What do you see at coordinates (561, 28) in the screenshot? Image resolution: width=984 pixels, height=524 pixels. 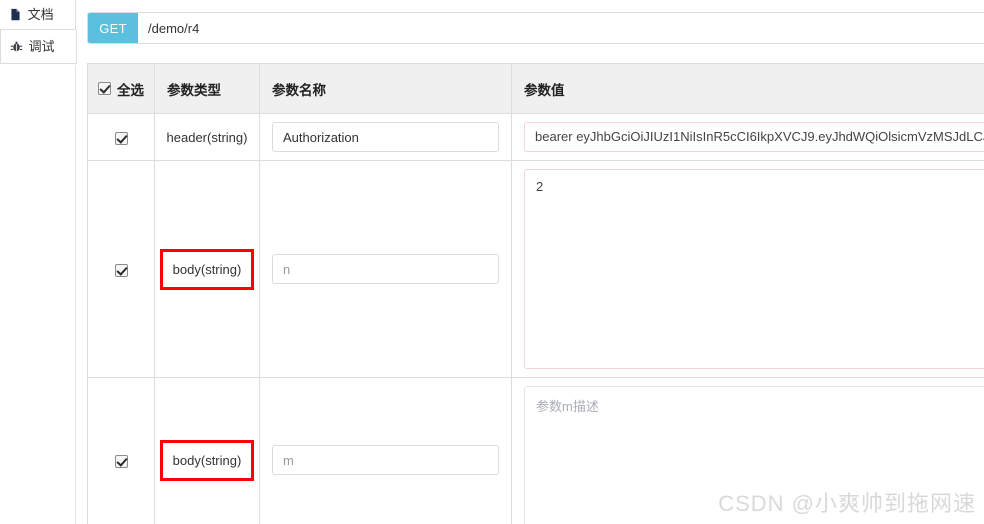 I see `request-url-input` at bounding box center [561, 28].